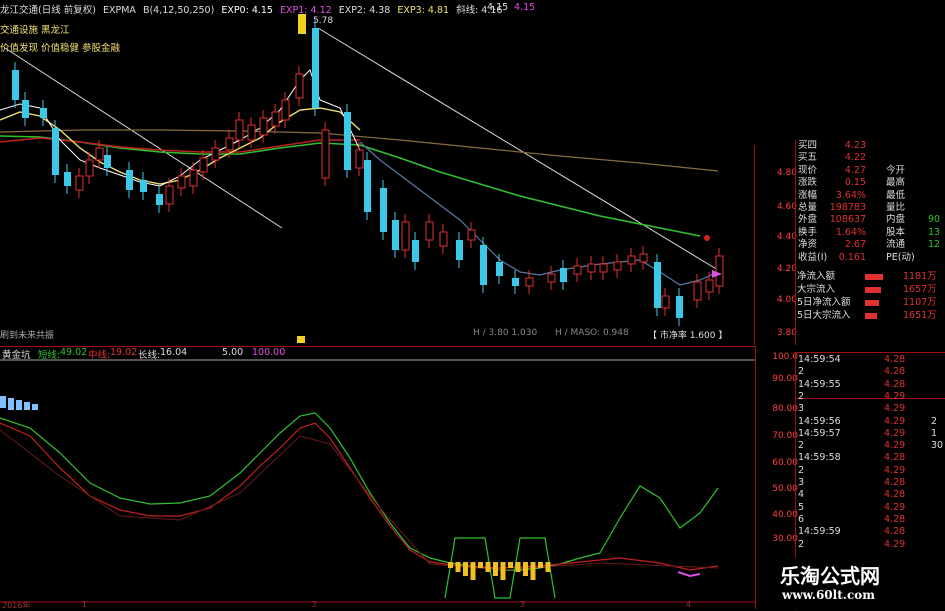  I want to click on quote-row: 外盘 108637 内盘 90, so click(870, 220).